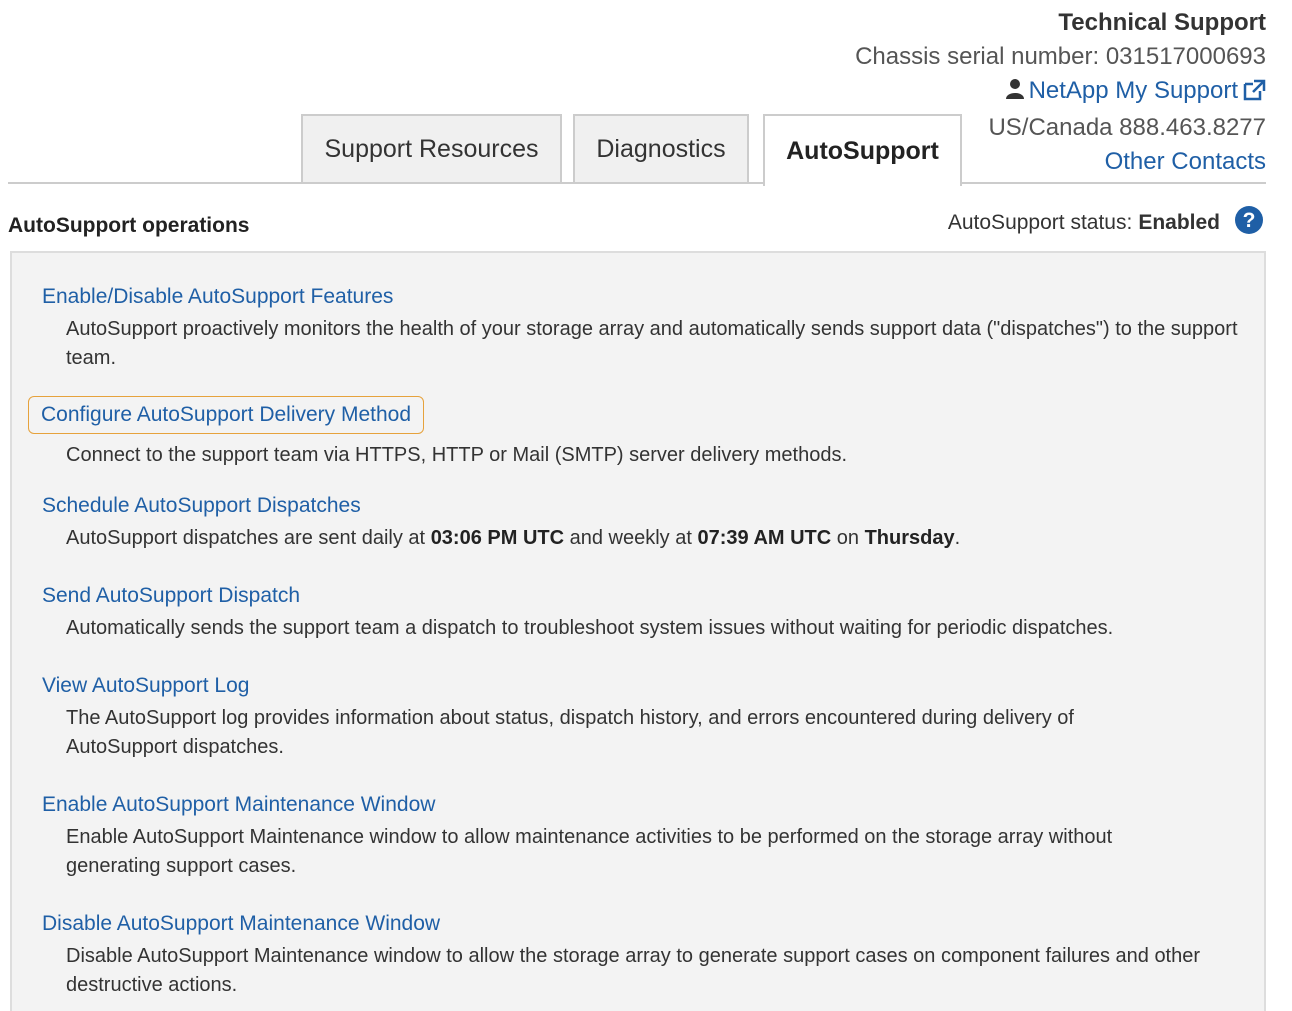 This screenshot has width=1292, height=1011. What do you see at coordinates (241, 924) in the screenshot?
I see `disable-maintenance-window-link: Disable AutoSupport Maintenance Window` at bounding box center [241, 924].